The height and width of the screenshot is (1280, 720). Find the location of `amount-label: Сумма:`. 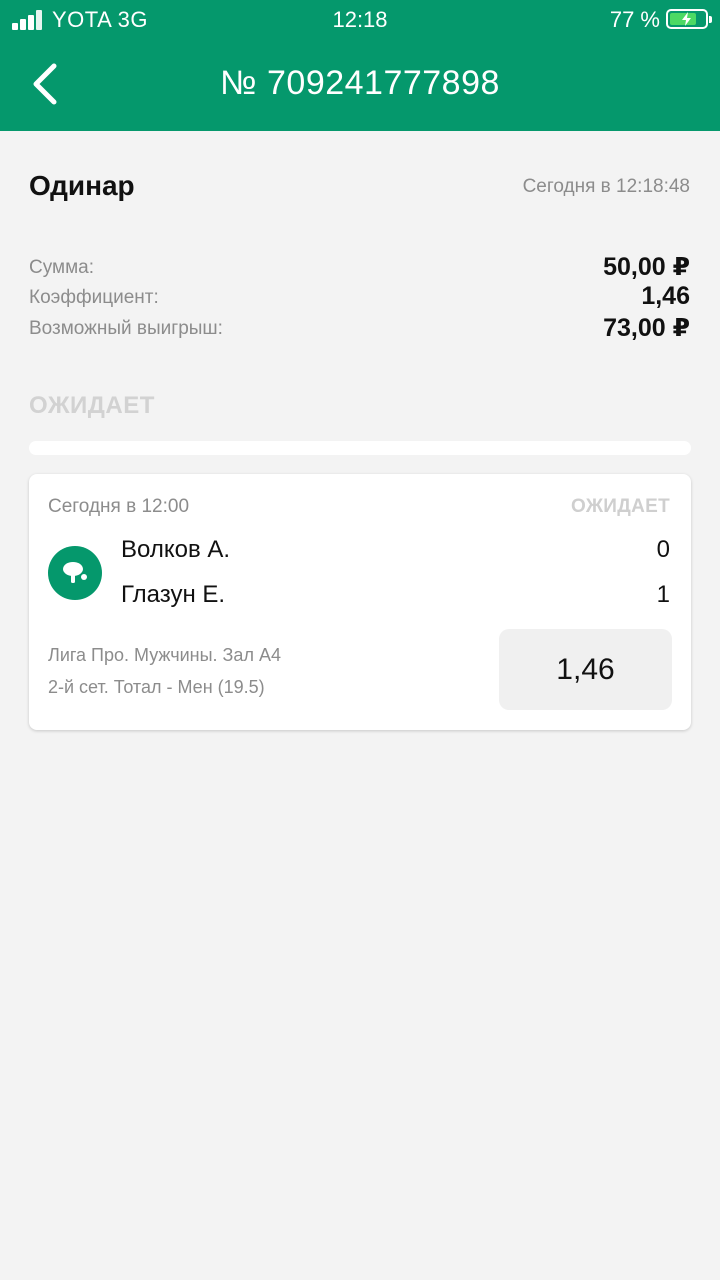

amount-label: Сумма: is located at coordinates (61, 267).